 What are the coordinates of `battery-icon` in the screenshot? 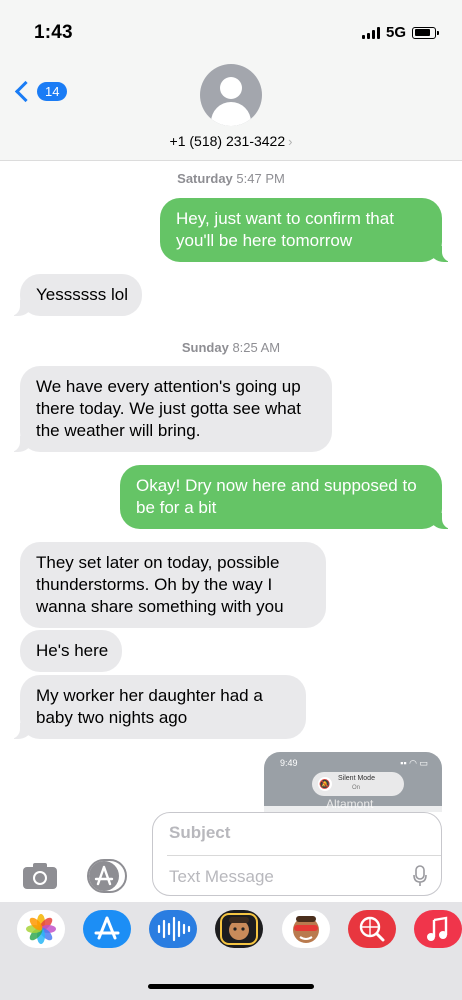 It's located at (425, 32).